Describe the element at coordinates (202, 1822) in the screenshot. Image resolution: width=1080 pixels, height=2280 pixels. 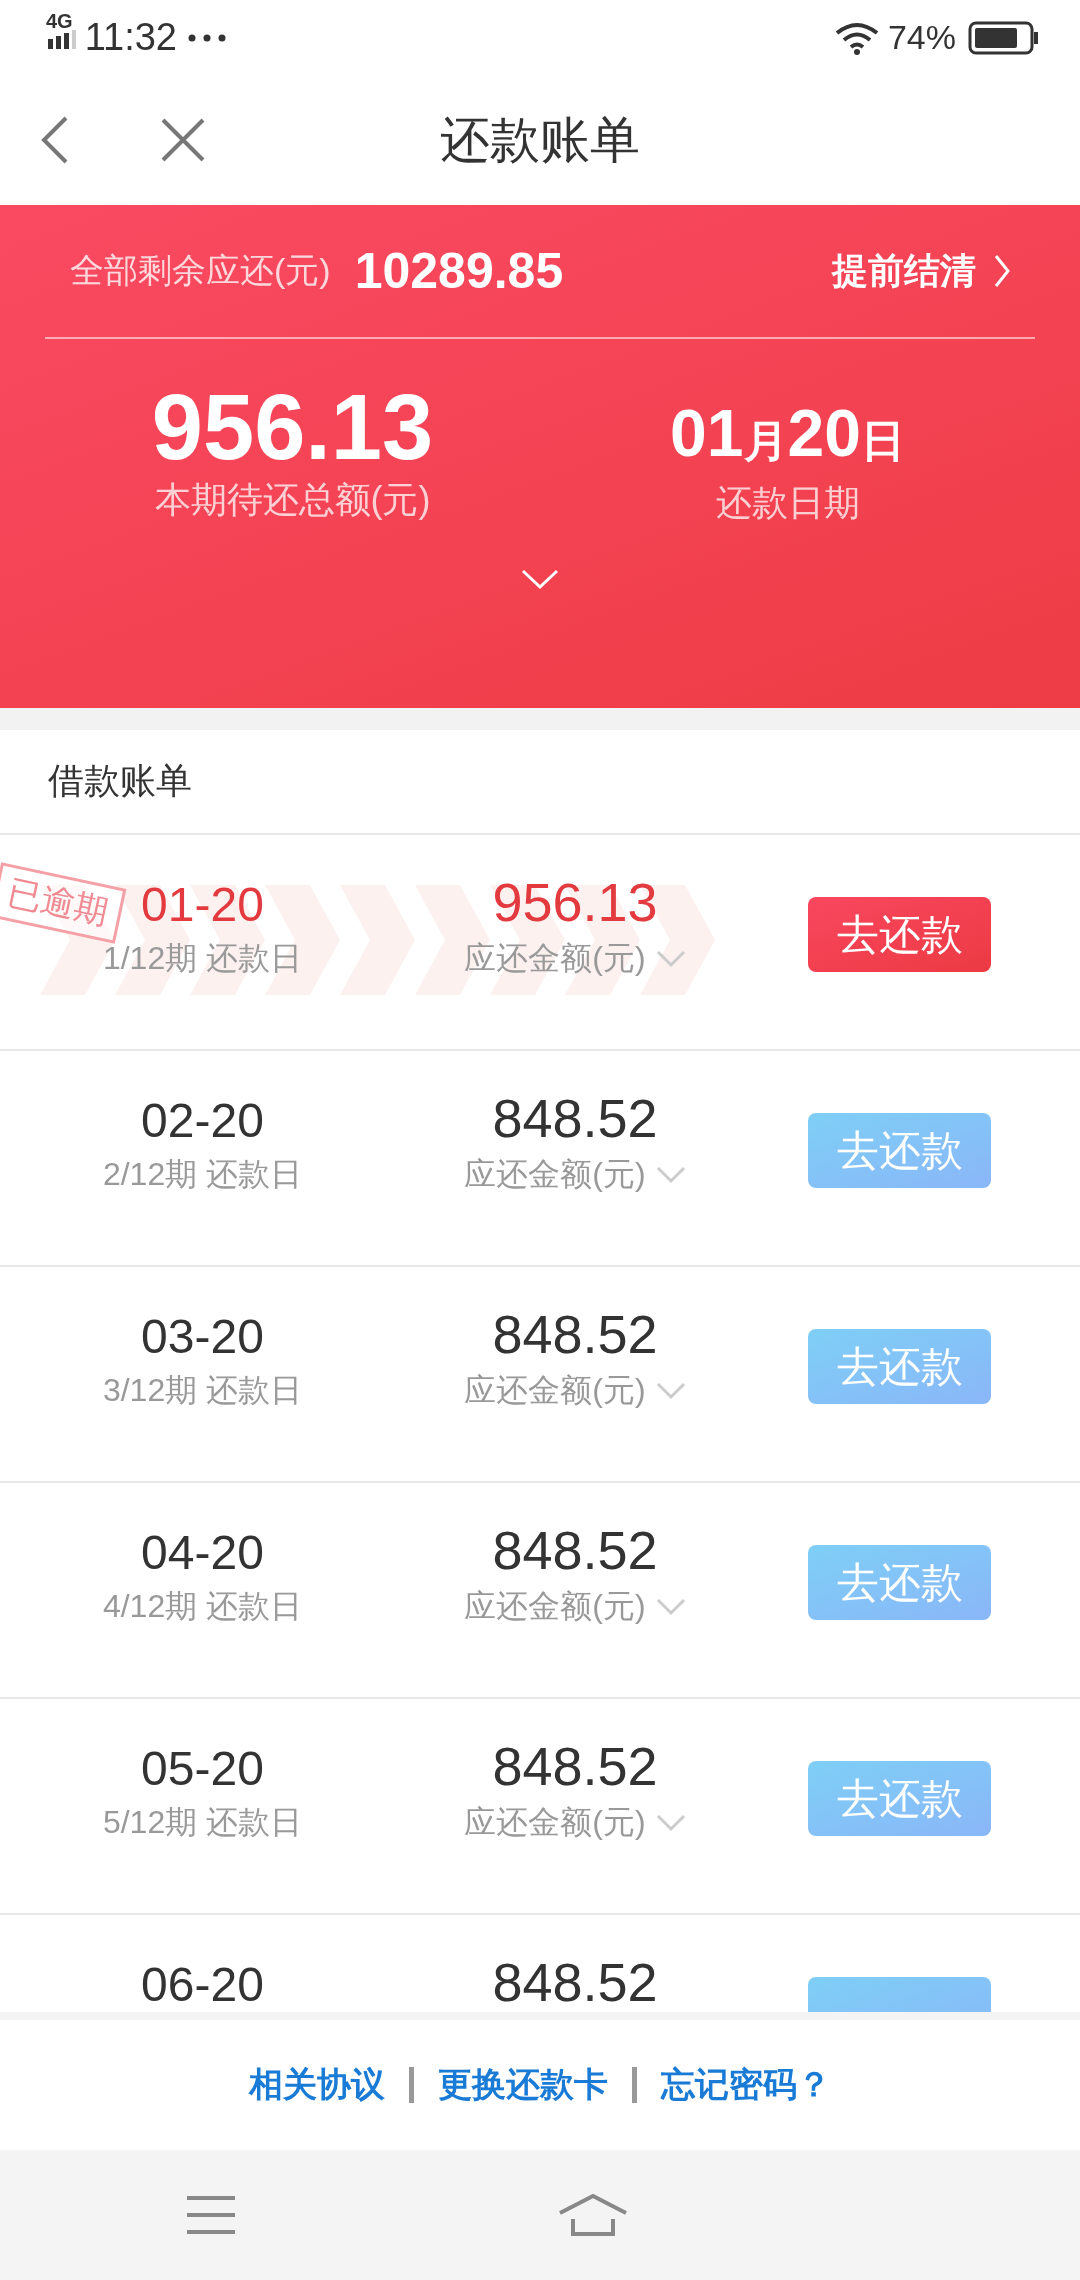
I see `period-label: 5/12期 还款日` at that location.